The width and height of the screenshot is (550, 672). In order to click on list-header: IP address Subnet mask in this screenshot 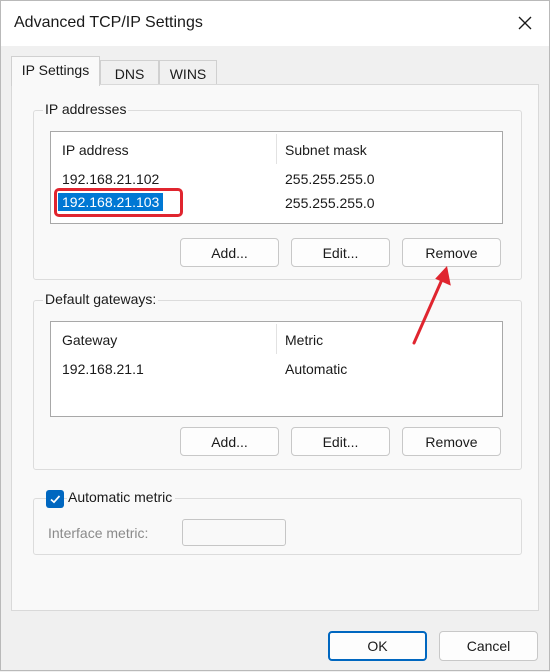, I will do `click(276, 149)`.